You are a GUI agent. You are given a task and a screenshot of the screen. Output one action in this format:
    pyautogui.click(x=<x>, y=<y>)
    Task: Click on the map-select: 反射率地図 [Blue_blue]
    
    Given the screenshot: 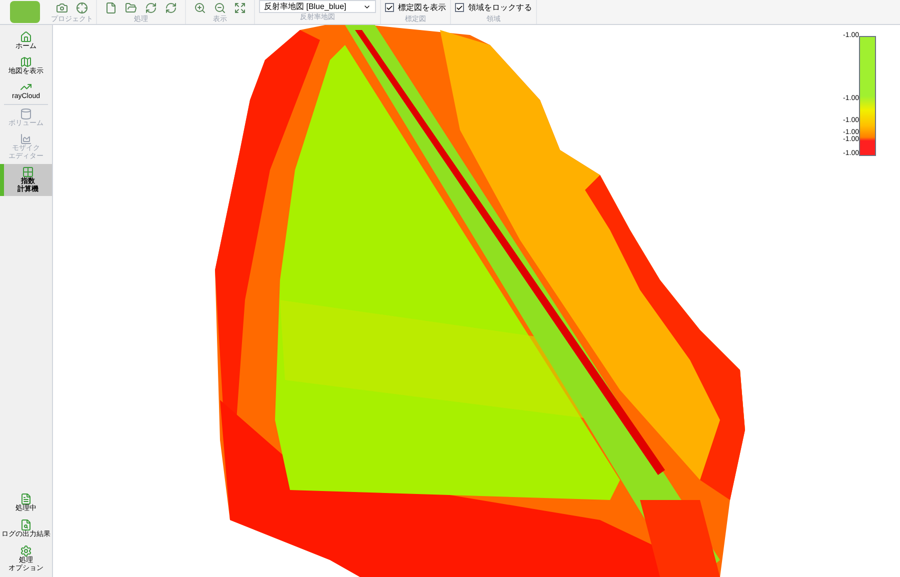 What is the action you would take?
    pyautogui.click(x=317, y=6)
    